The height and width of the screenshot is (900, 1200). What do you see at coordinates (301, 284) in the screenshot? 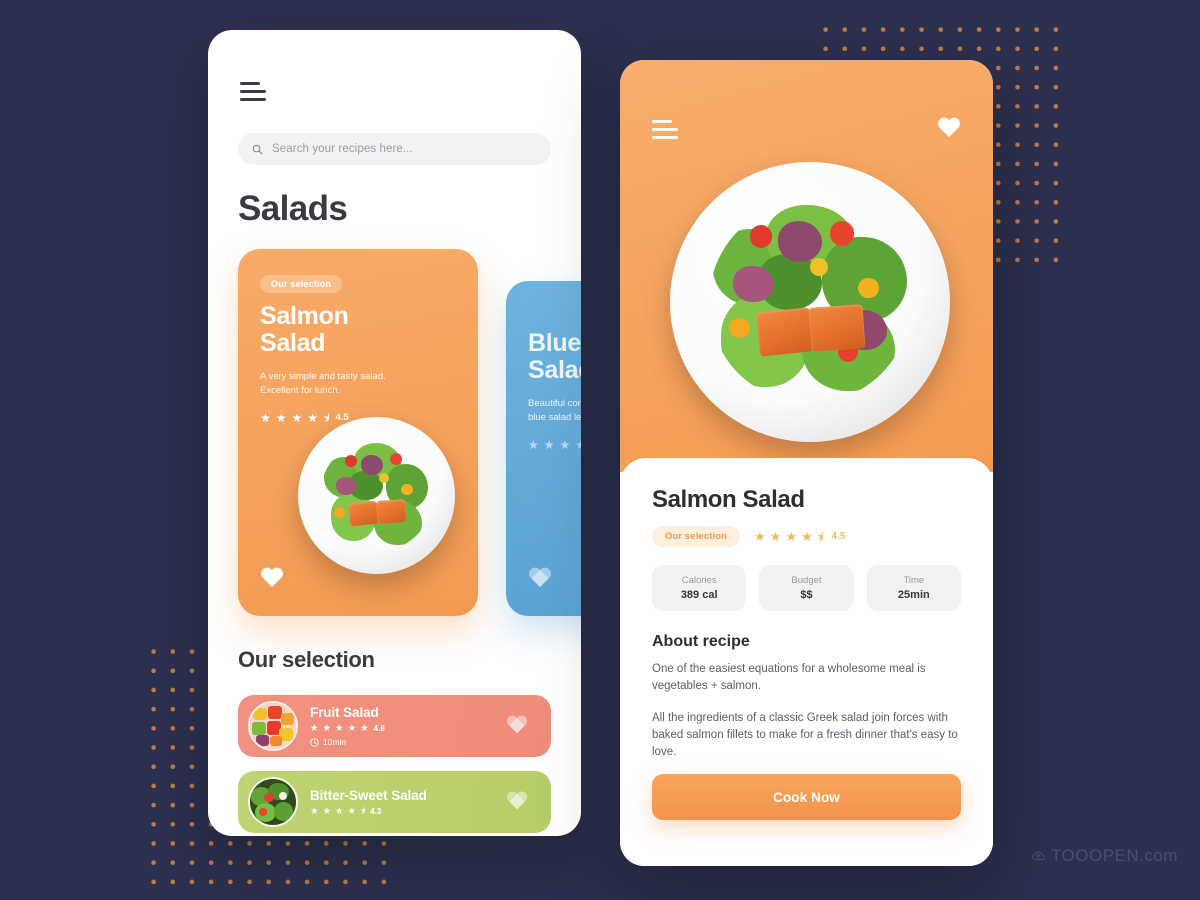
I see `card-badge: Our selection` at bounding box center [301, 284].